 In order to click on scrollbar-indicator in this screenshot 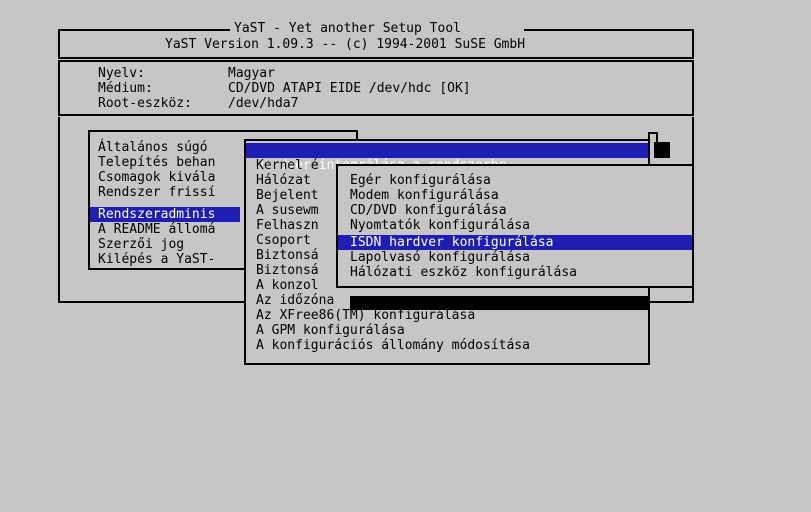, I will do `click(659, 145)`.